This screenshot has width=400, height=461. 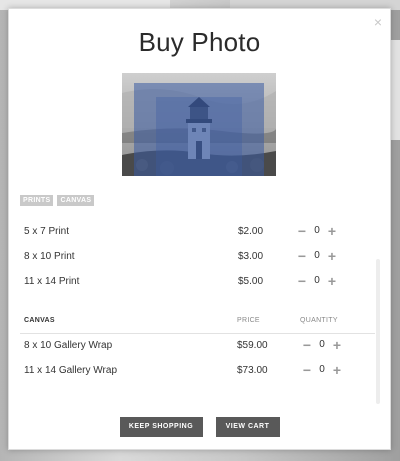 I want to click on print-row: 5 x 7 Print $2.00 − 0 +, so click(x=189, y=231).